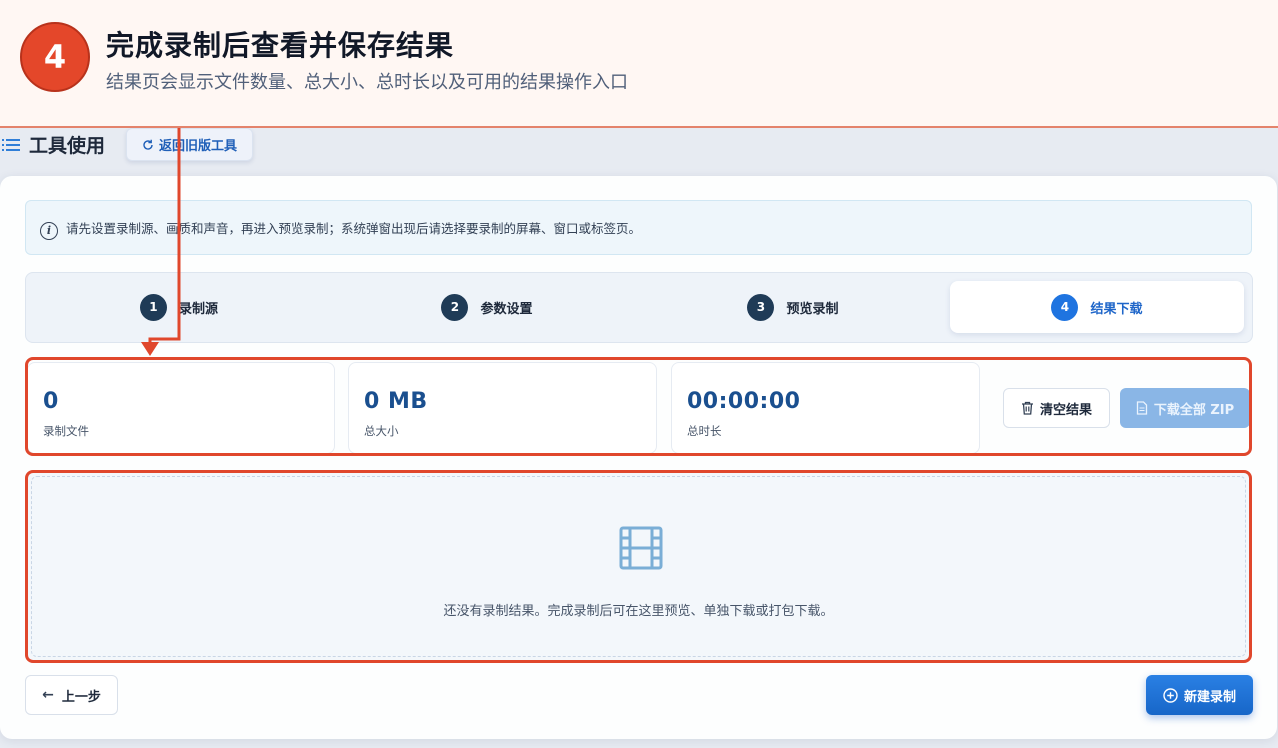 The height and width of the screenshot is (748, 1278). I want to click on step-number: 4, so click(1065, 307).